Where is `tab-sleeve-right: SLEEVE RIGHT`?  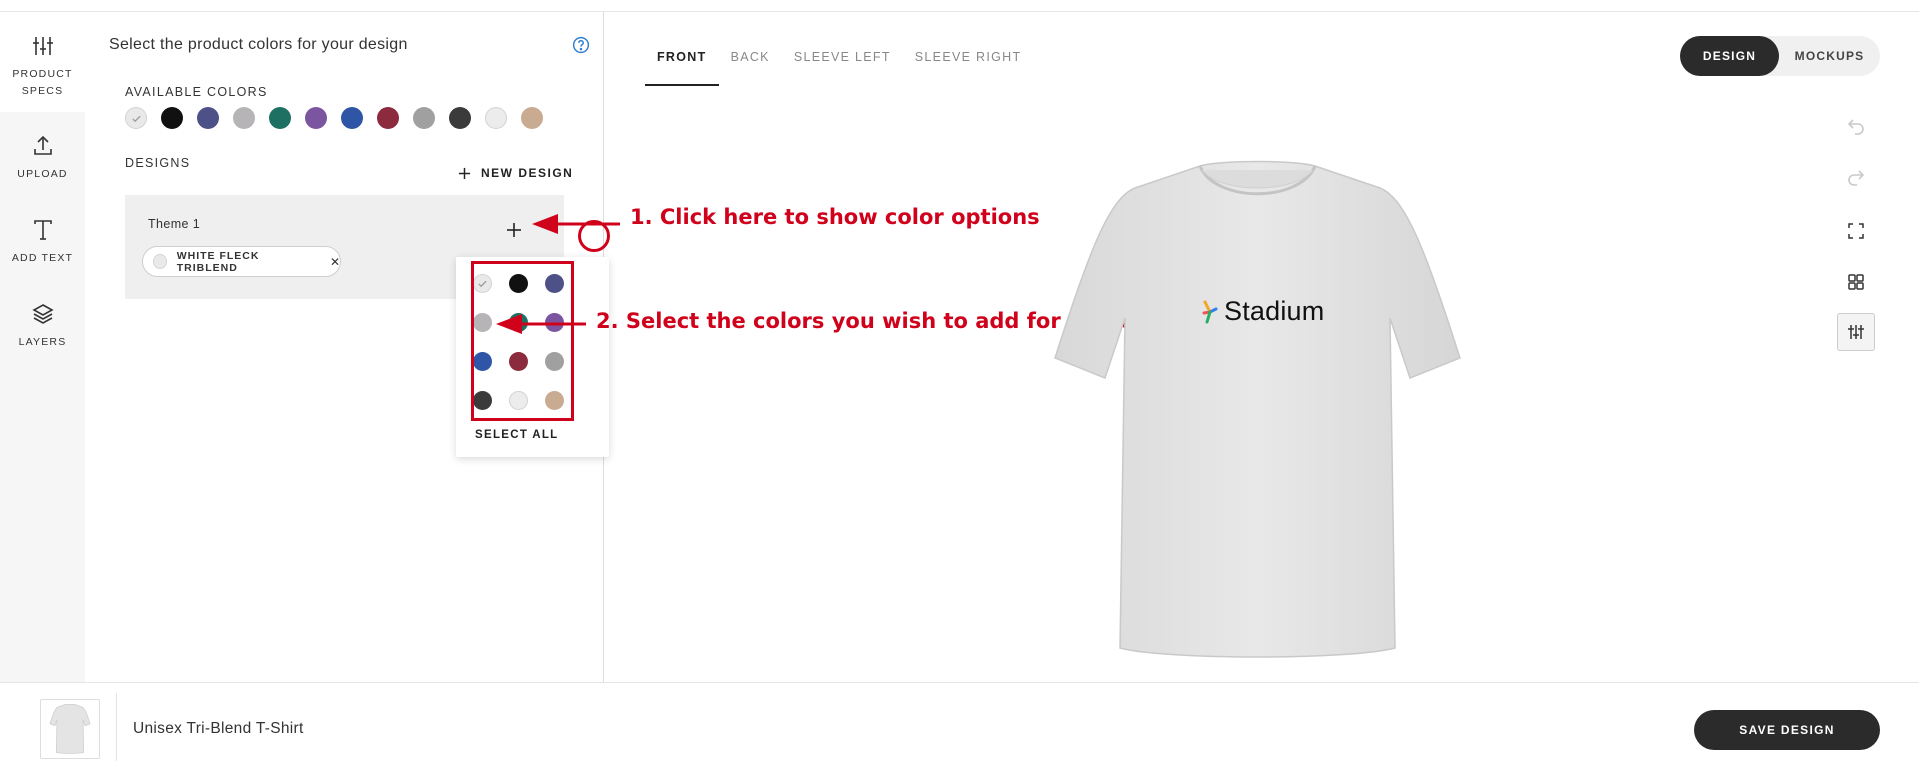 tab-sleeve-right: SLEEVE RIGHT is located at coordinates (968, 67).